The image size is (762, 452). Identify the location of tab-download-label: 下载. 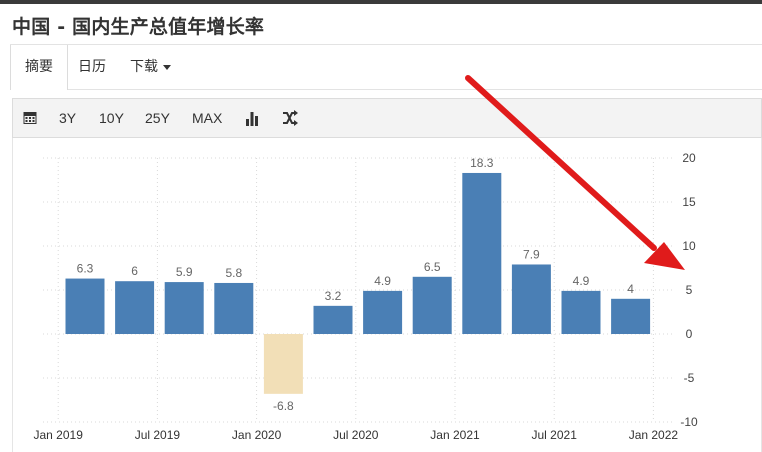
(144, 67).